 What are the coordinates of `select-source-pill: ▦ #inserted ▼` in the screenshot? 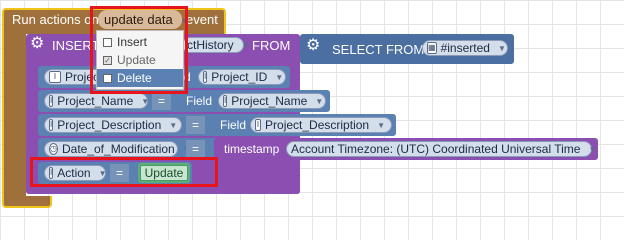 It's located at (465, 48).